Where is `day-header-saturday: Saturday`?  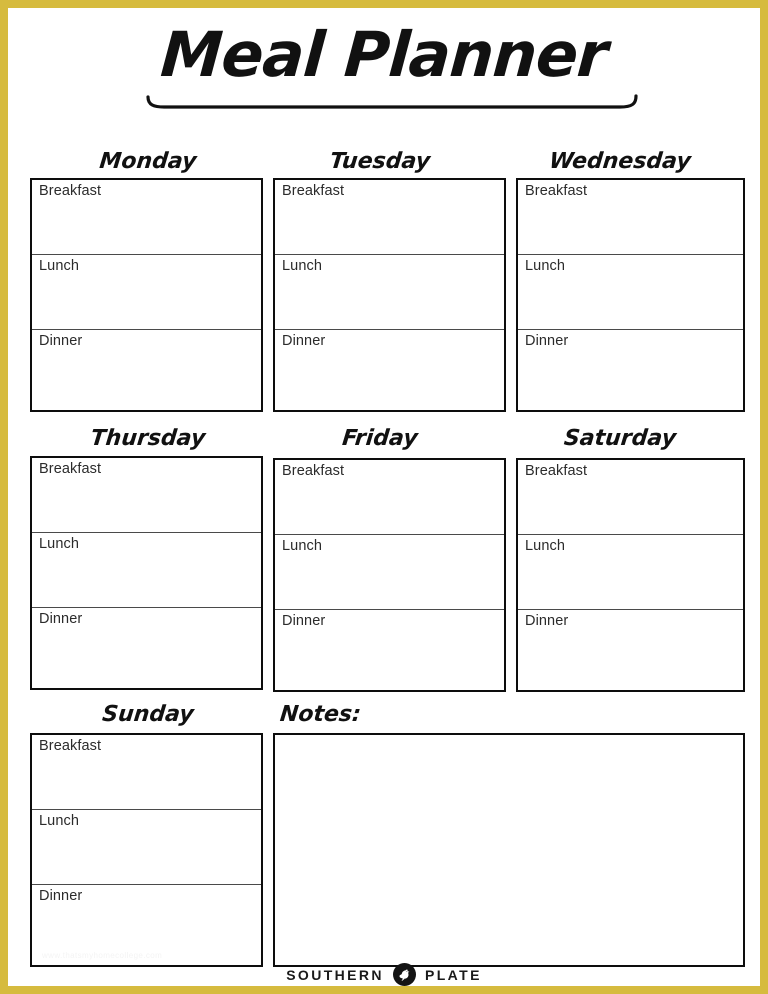 day-header-saturday: Saturday is located at coordinates (620, 438).